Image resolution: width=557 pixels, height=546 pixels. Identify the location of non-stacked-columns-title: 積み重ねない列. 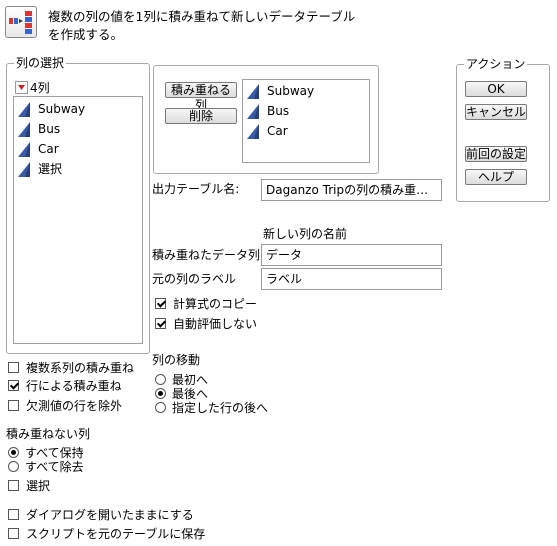
(48, 434).